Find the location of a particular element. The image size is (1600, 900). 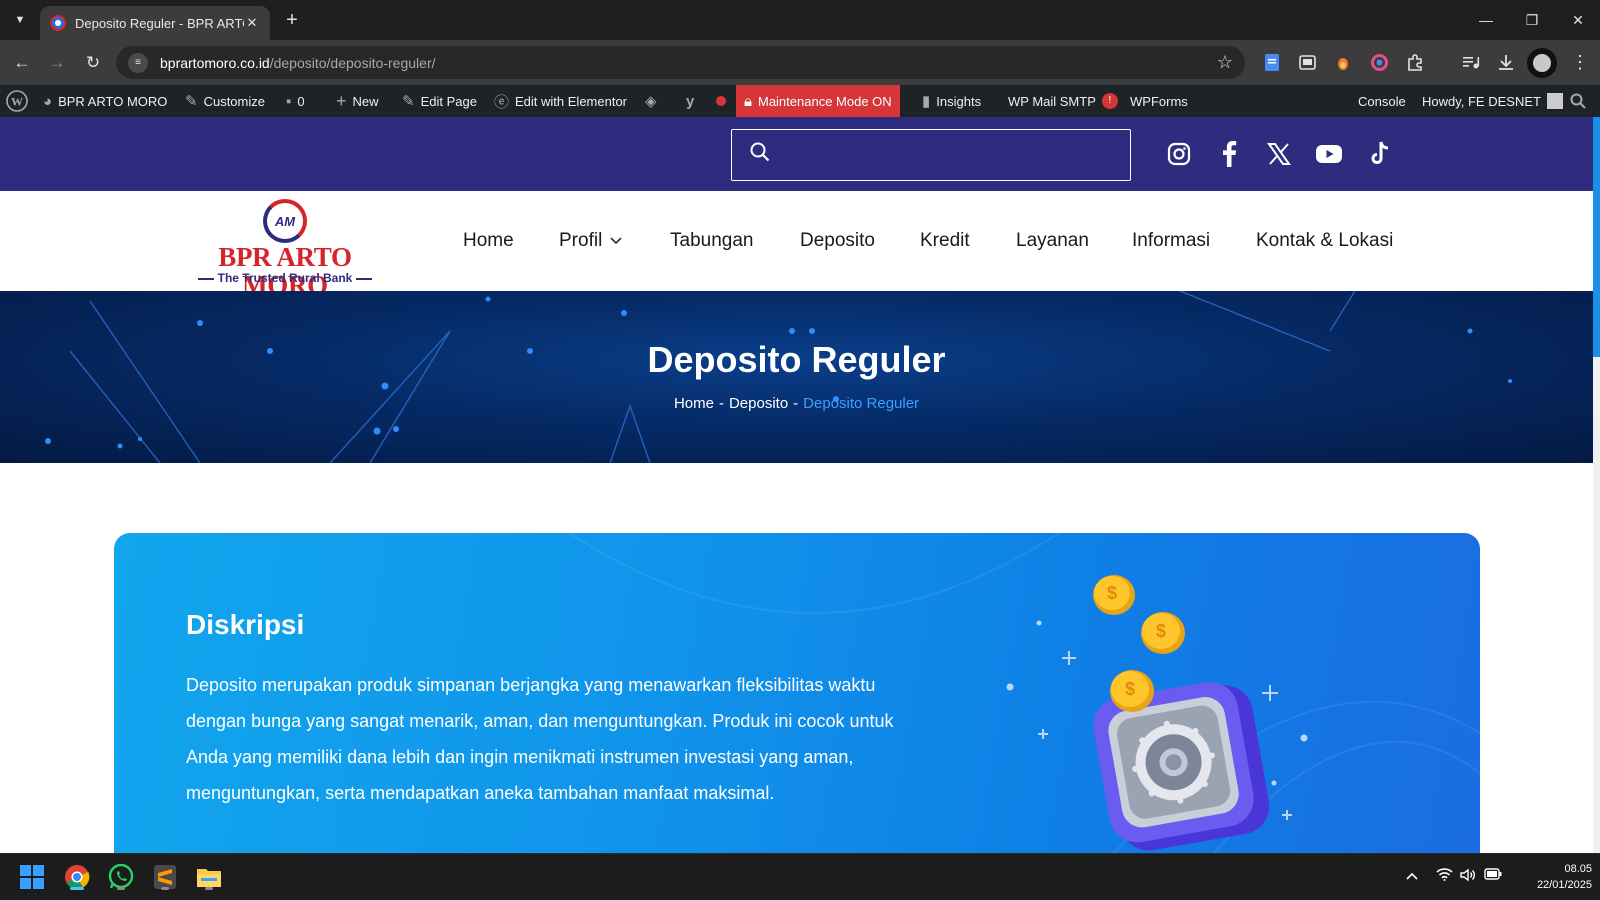

nav-tabungan: Tabungan is located at coordinates (711, 241).